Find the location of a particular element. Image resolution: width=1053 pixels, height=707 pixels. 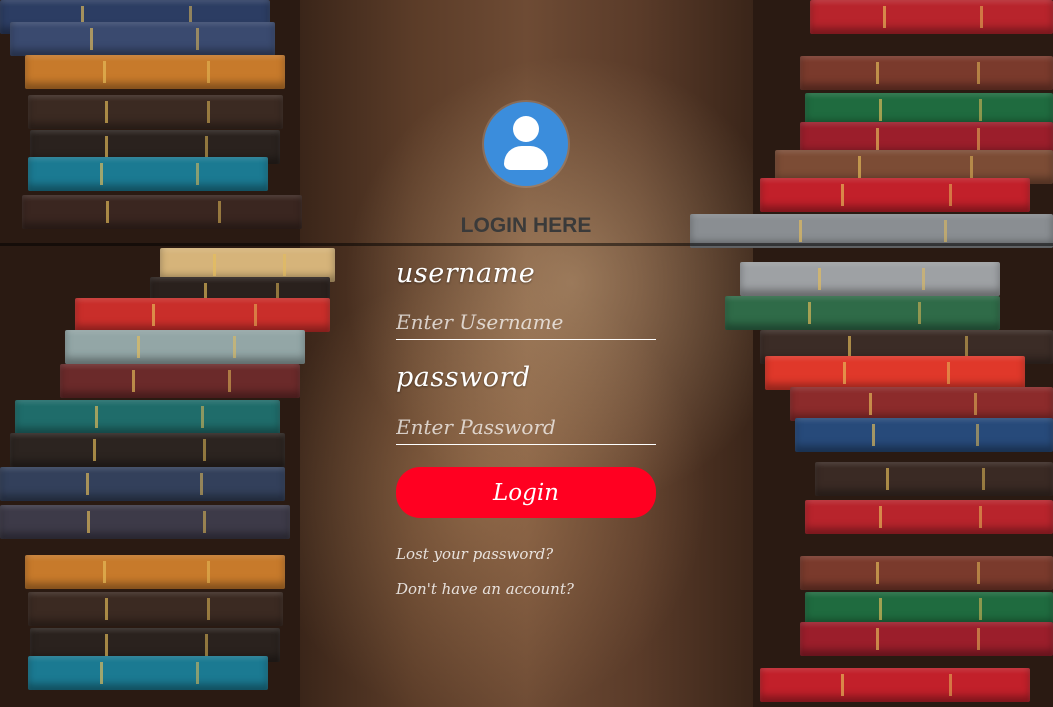

forgot-password-link: Lost your password? is located at coordinates (474, 554).